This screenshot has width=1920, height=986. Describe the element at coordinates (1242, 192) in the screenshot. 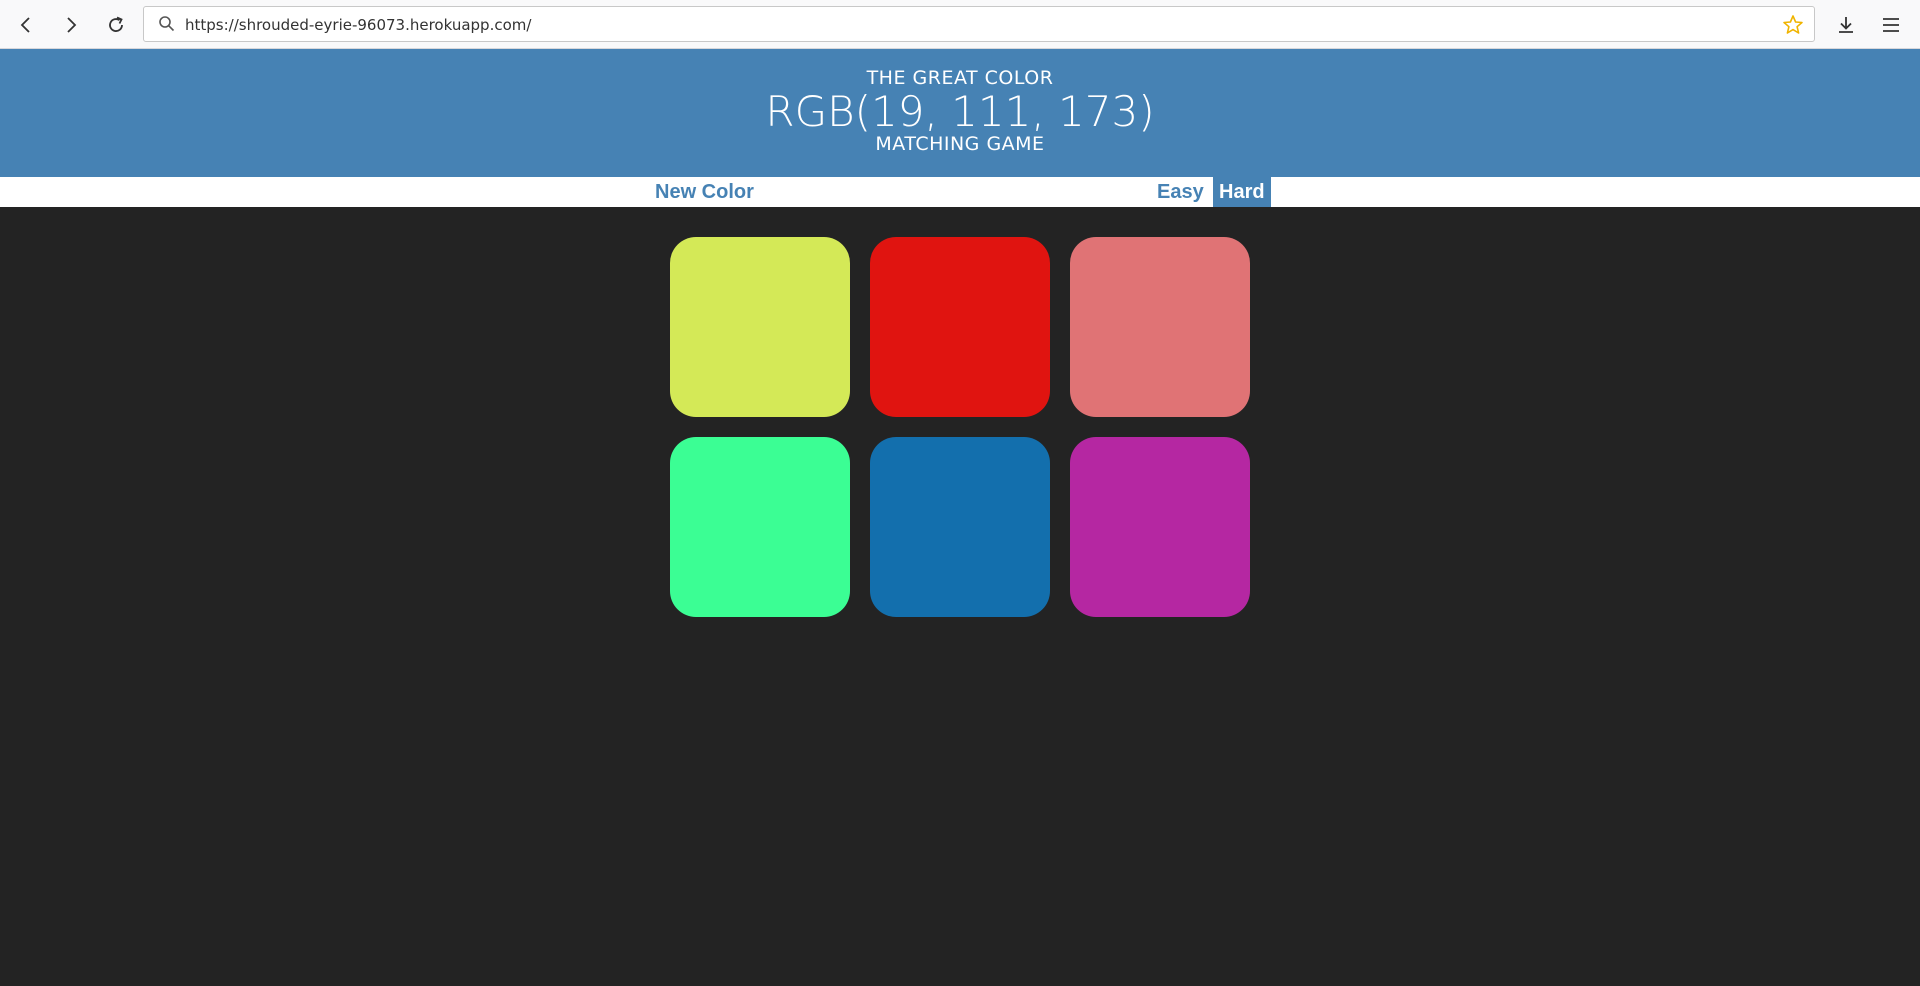

I see `hard-mode-button: Hard` at that location.